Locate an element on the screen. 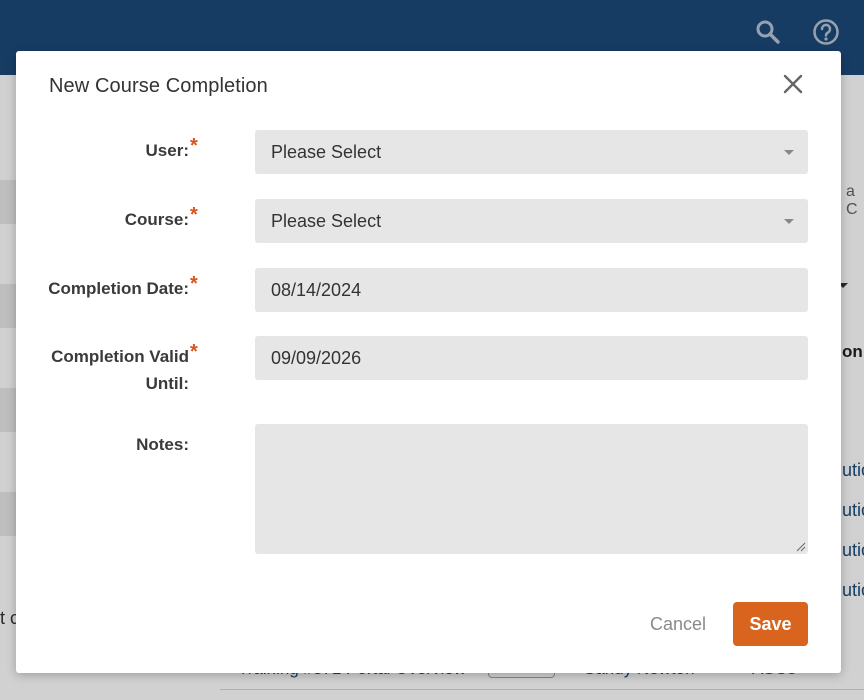 This screenshot has width=864, height=700. completion-valid-until-value: 09/09/2026 is located at coordinates (316, 358).